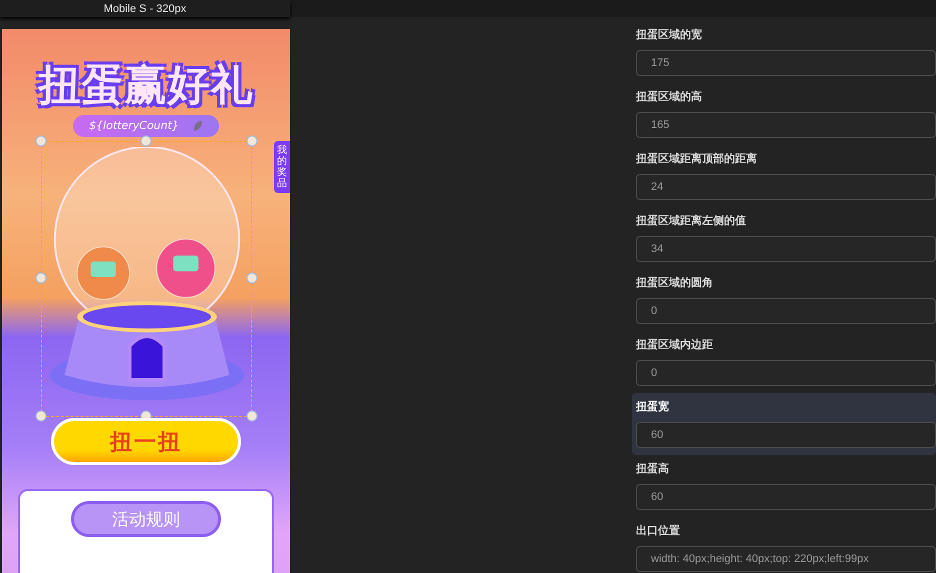 This screenshot has width=936, height=573. What do you see at coordinates (786, 125) in the screenshot?
I see `setting-input: 165` at bounding box center [786, 125].